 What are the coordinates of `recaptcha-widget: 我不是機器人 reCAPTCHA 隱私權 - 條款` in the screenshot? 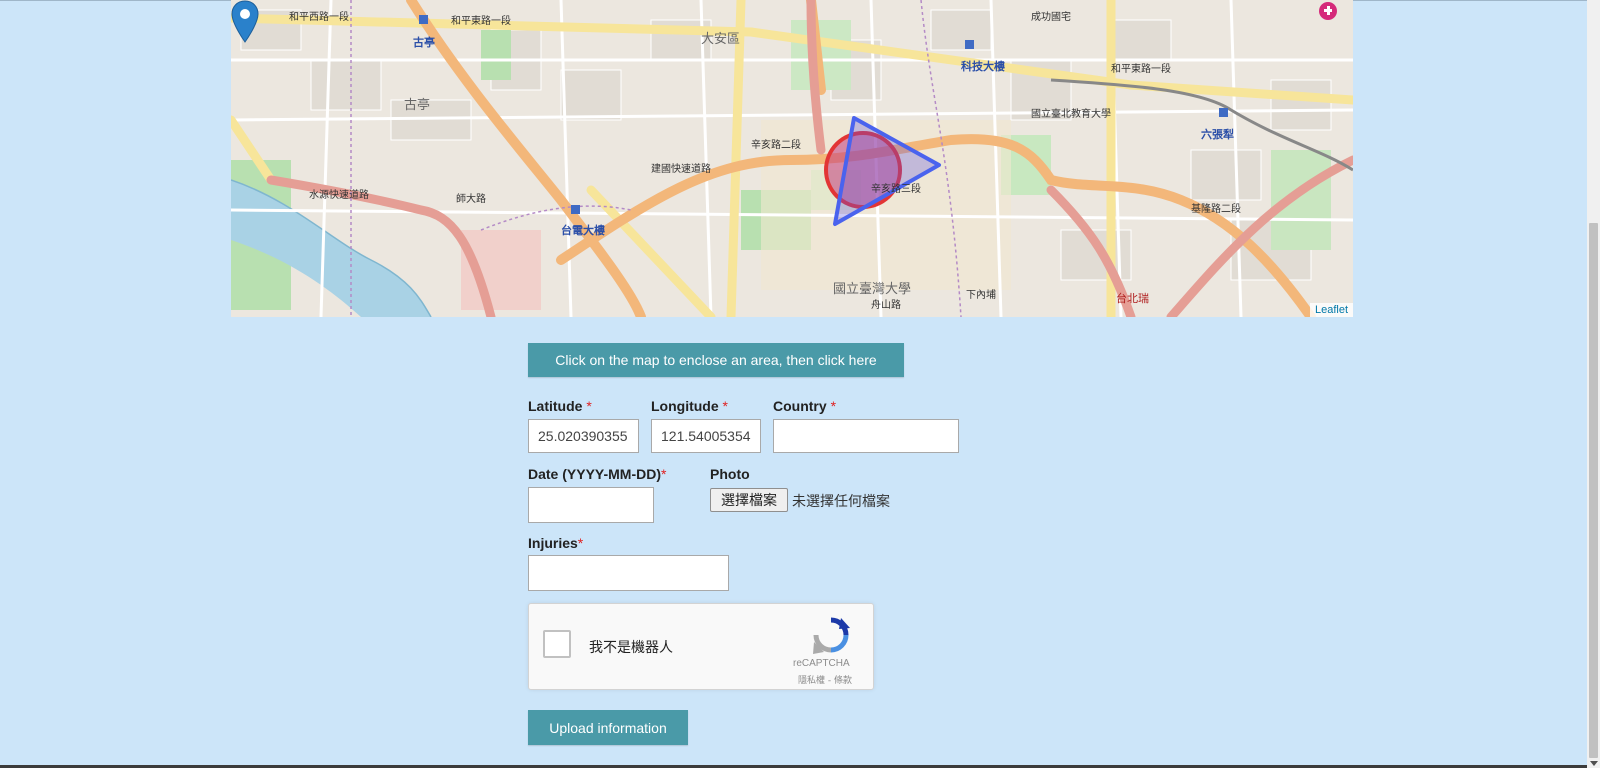 It's located at (701, 646).